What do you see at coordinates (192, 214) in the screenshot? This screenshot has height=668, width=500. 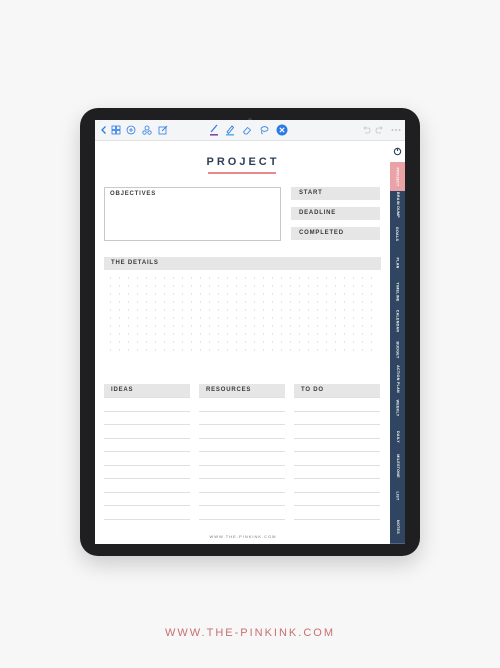 I see `objectives-box: OBJECTIVES` at bounding box center [192, 214].